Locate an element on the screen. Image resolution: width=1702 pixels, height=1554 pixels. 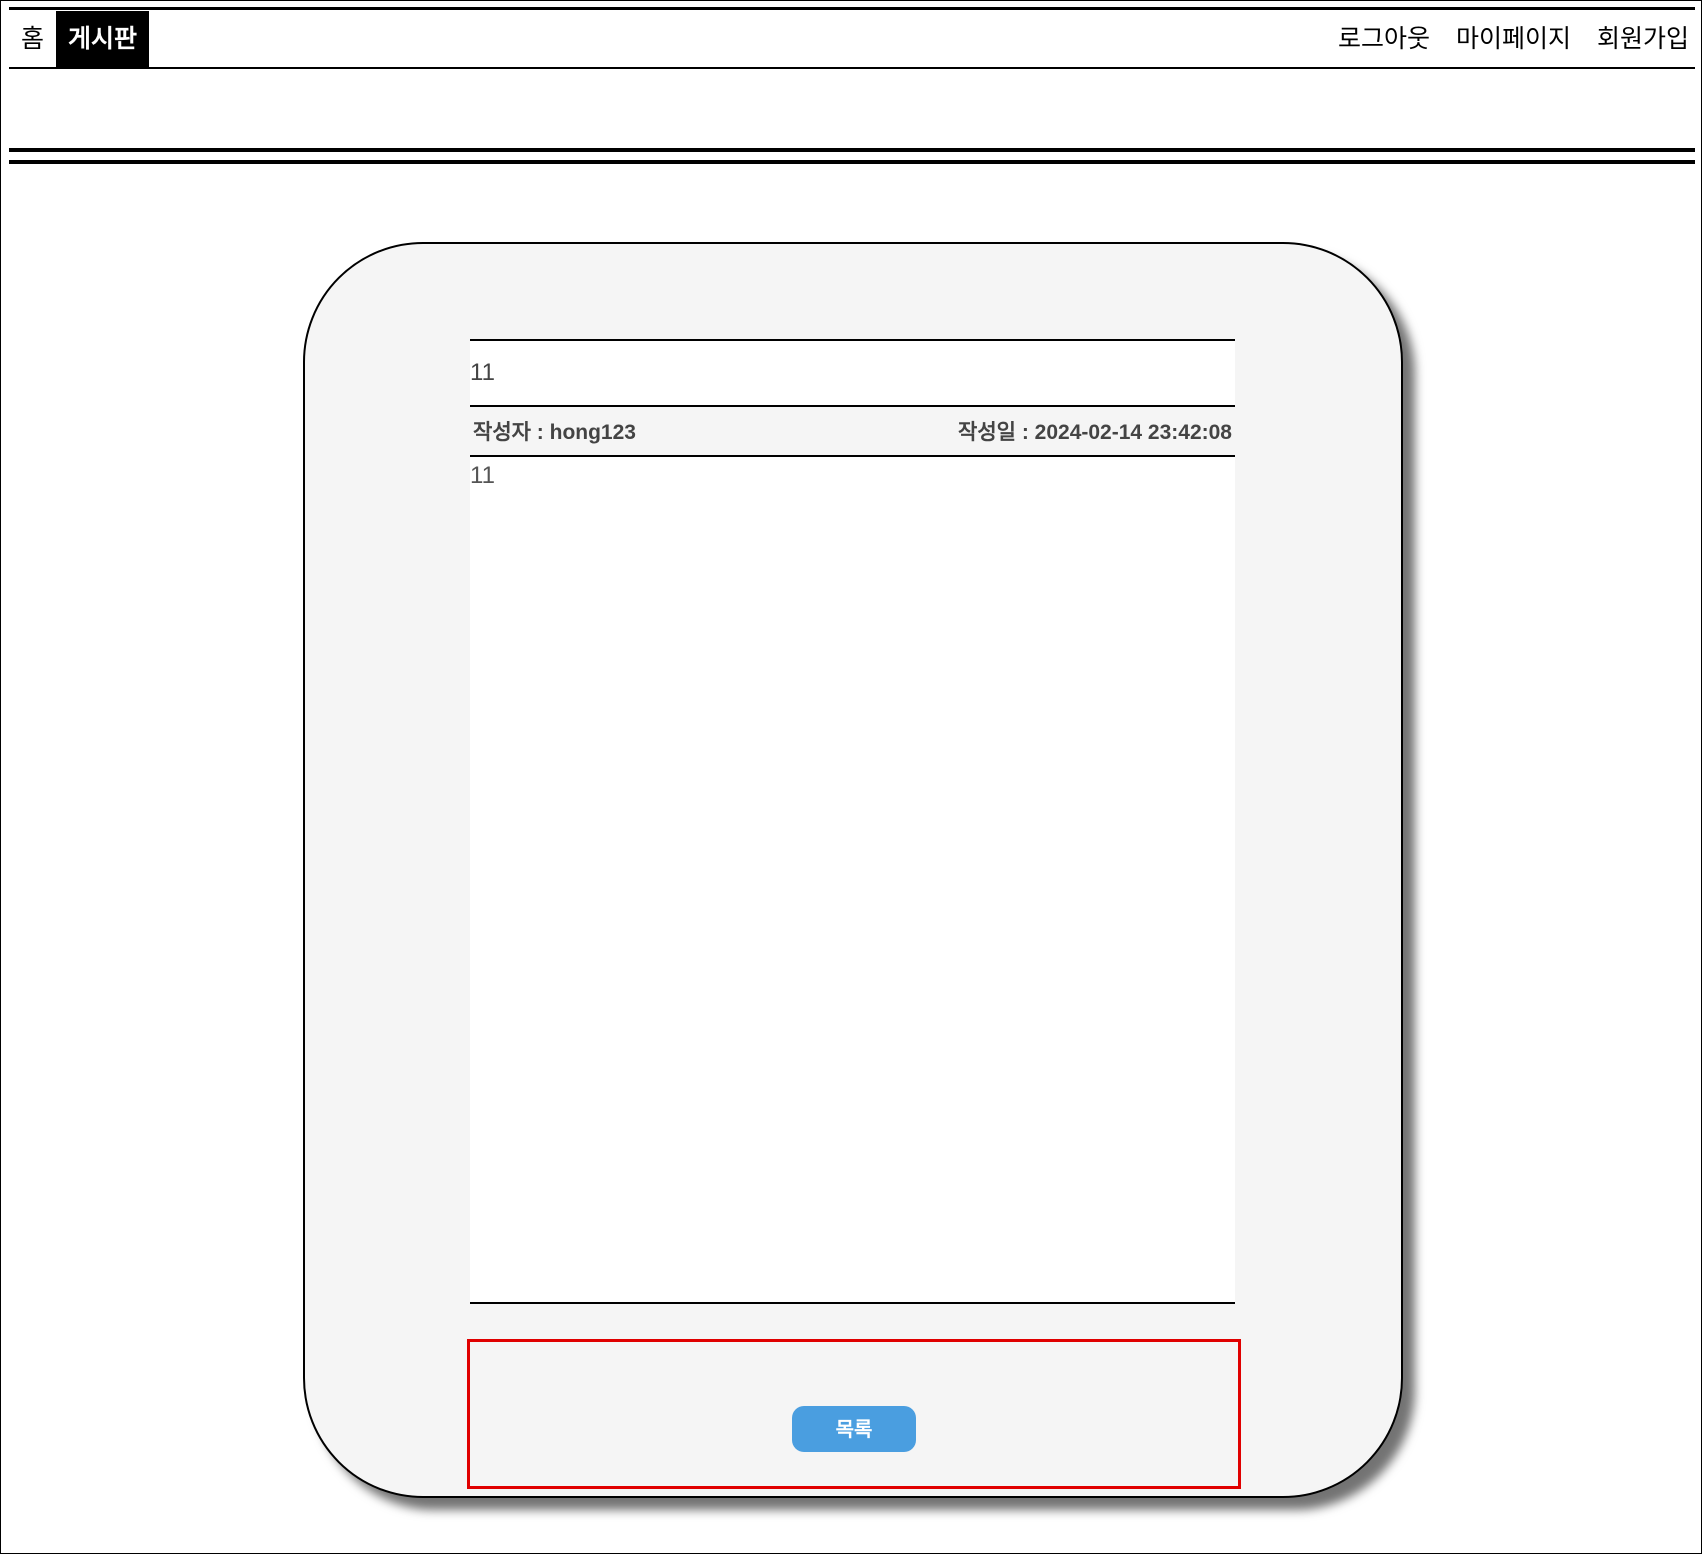
signup-link: 회원가입 is located at coordinates (1643, 39).